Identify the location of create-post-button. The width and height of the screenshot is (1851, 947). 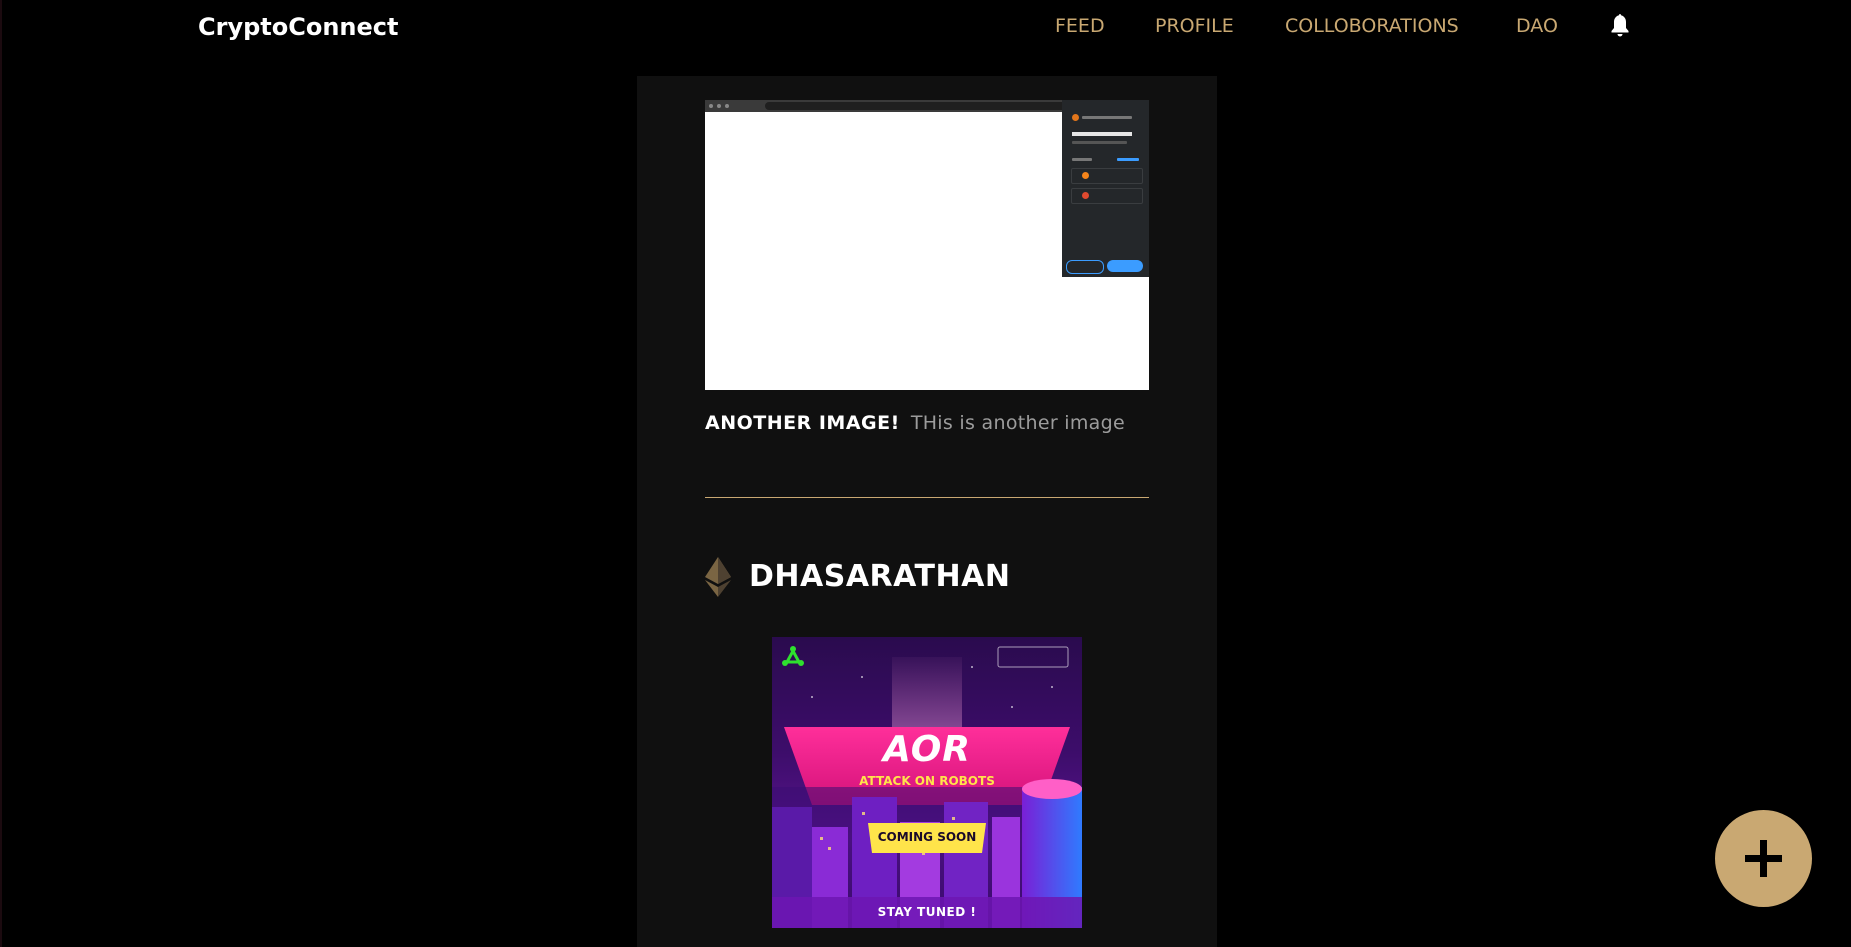
(1763, 858).